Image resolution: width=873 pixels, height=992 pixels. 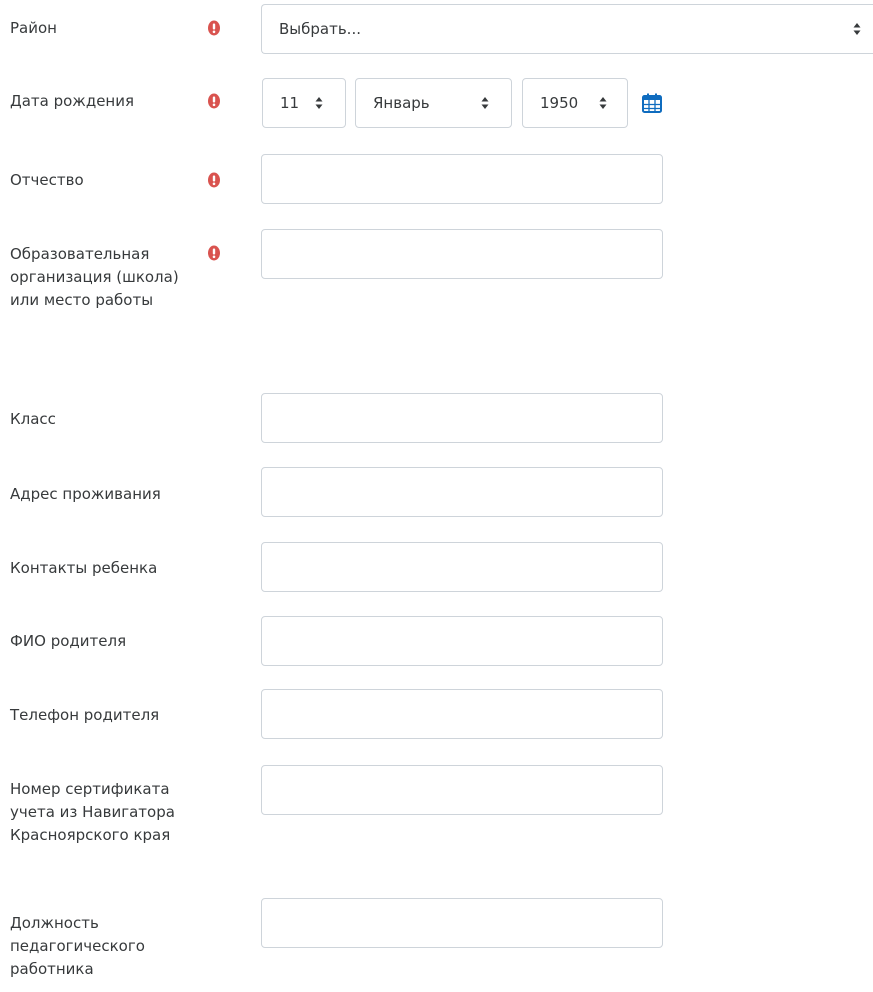 What do you see at coordinates (85, 715) in the screenshot?
I see `parent-phone-label: Телефон родителя` at bounding box center [85, 715].